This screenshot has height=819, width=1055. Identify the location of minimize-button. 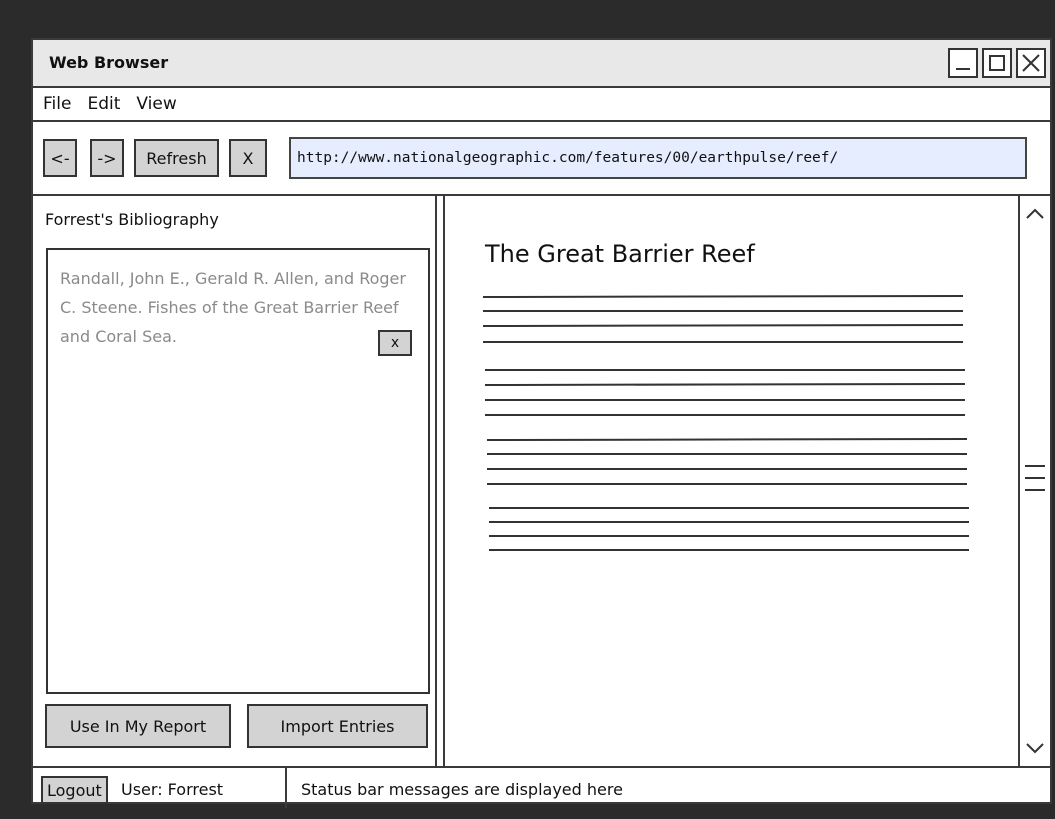
(963, 63).